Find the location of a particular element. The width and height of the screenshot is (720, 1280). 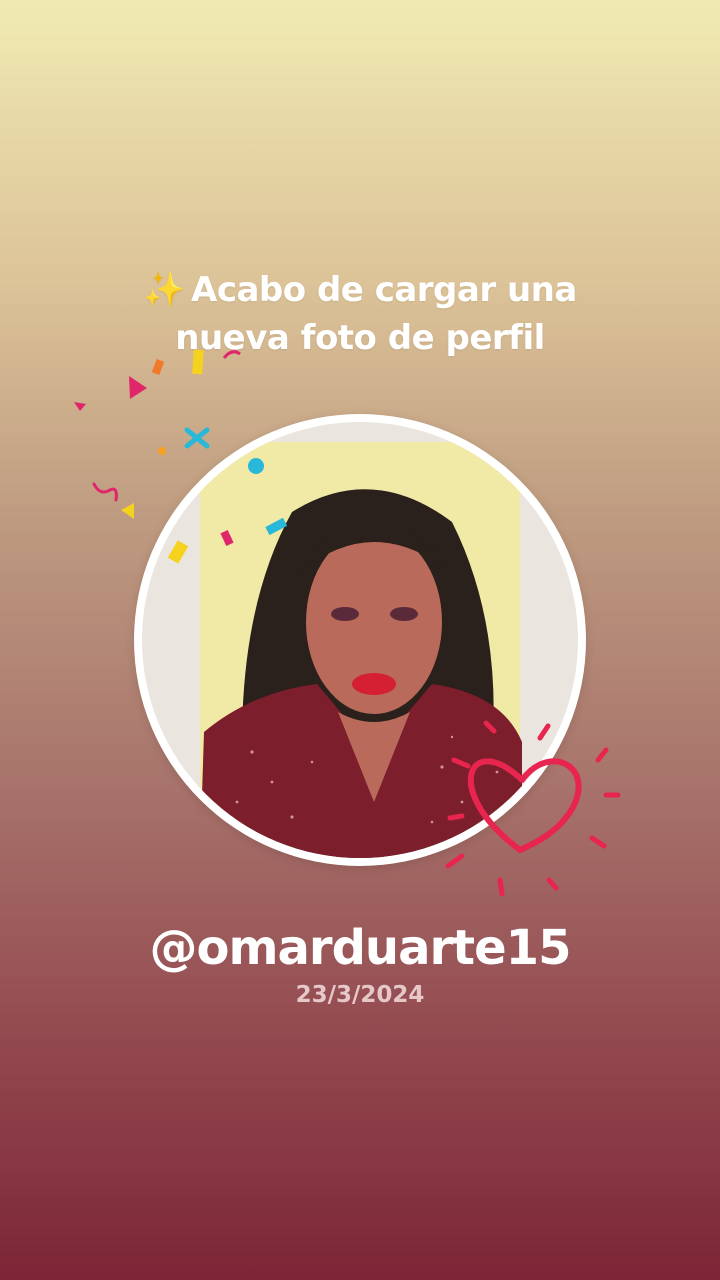

sparkles-icon: ✨ is located at coordinates (164, 290).